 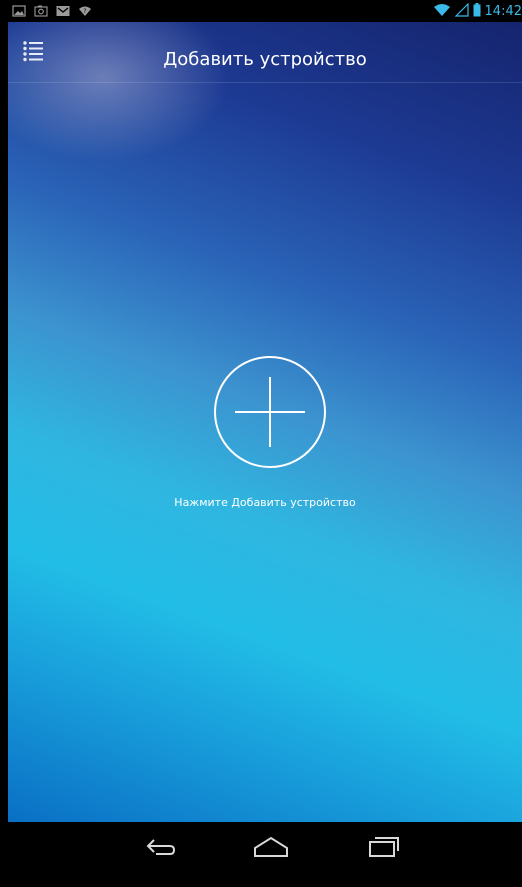 What do you see at coordinates (52, 11) in the screenshot?
I see `notification-icons: ?` at bounding box center [52, 11].